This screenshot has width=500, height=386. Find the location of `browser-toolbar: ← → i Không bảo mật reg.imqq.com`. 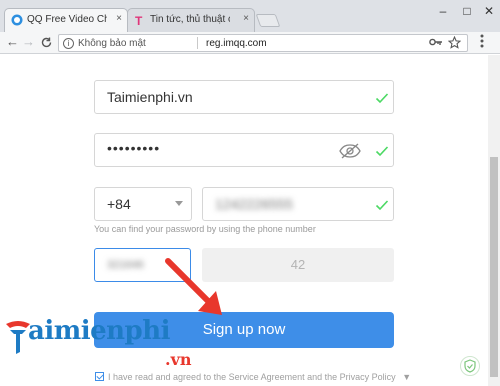

browser-toolbar: ← → i Không bảo mật reg.imqq.com is located at coordinates (250, 43).